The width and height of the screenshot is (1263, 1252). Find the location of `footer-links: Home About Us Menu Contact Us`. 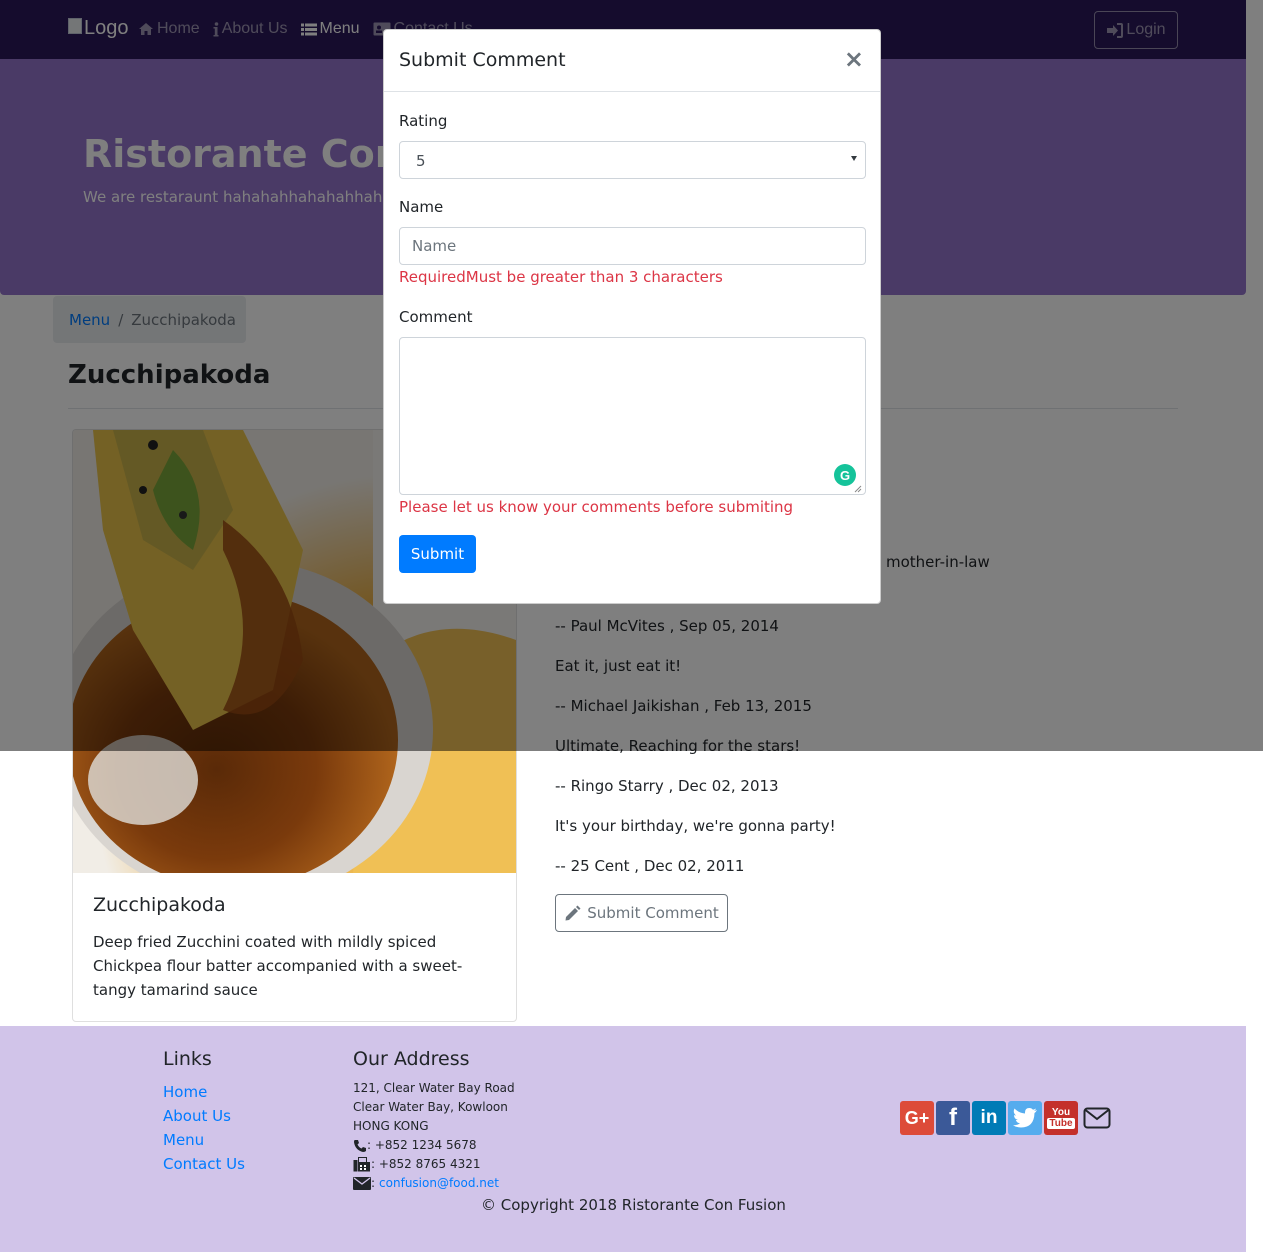

footer-links: Home About Us Menu Contact Us is located at coordinates (204, 1128).